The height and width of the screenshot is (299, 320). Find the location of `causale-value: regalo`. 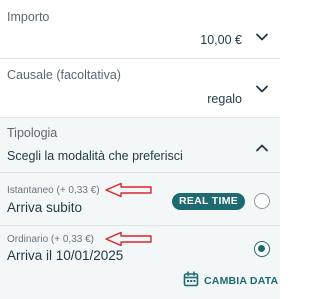

causale-value: regalo is located at coordinates (224, 99).